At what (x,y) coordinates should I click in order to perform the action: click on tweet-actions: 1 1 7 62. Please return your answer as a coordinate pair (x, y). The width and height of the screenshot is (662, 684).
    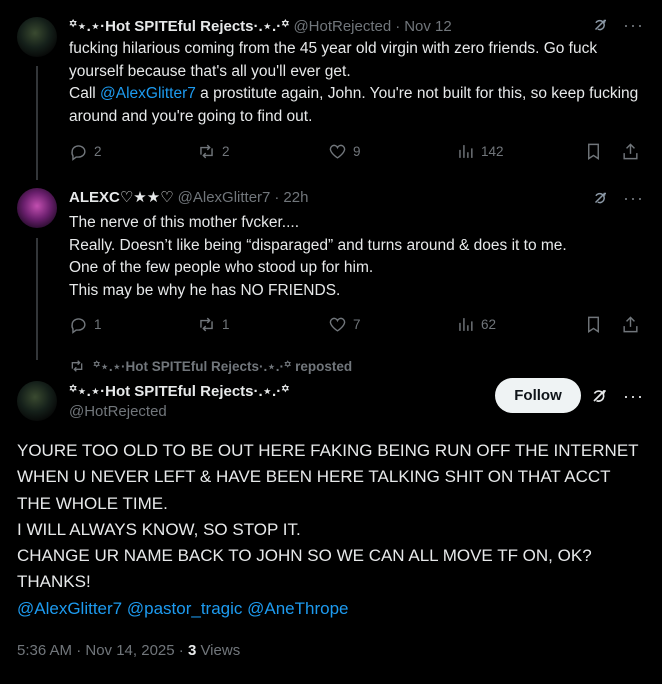
    Looking at the image, I should click on (356, 325).